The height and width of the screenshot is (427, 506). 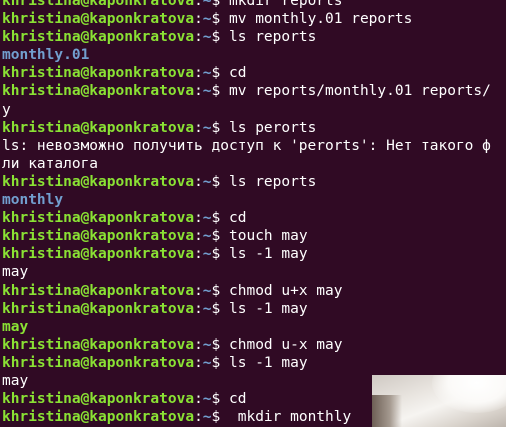 I want to click on command-output: y, so click(x=6, y=109).